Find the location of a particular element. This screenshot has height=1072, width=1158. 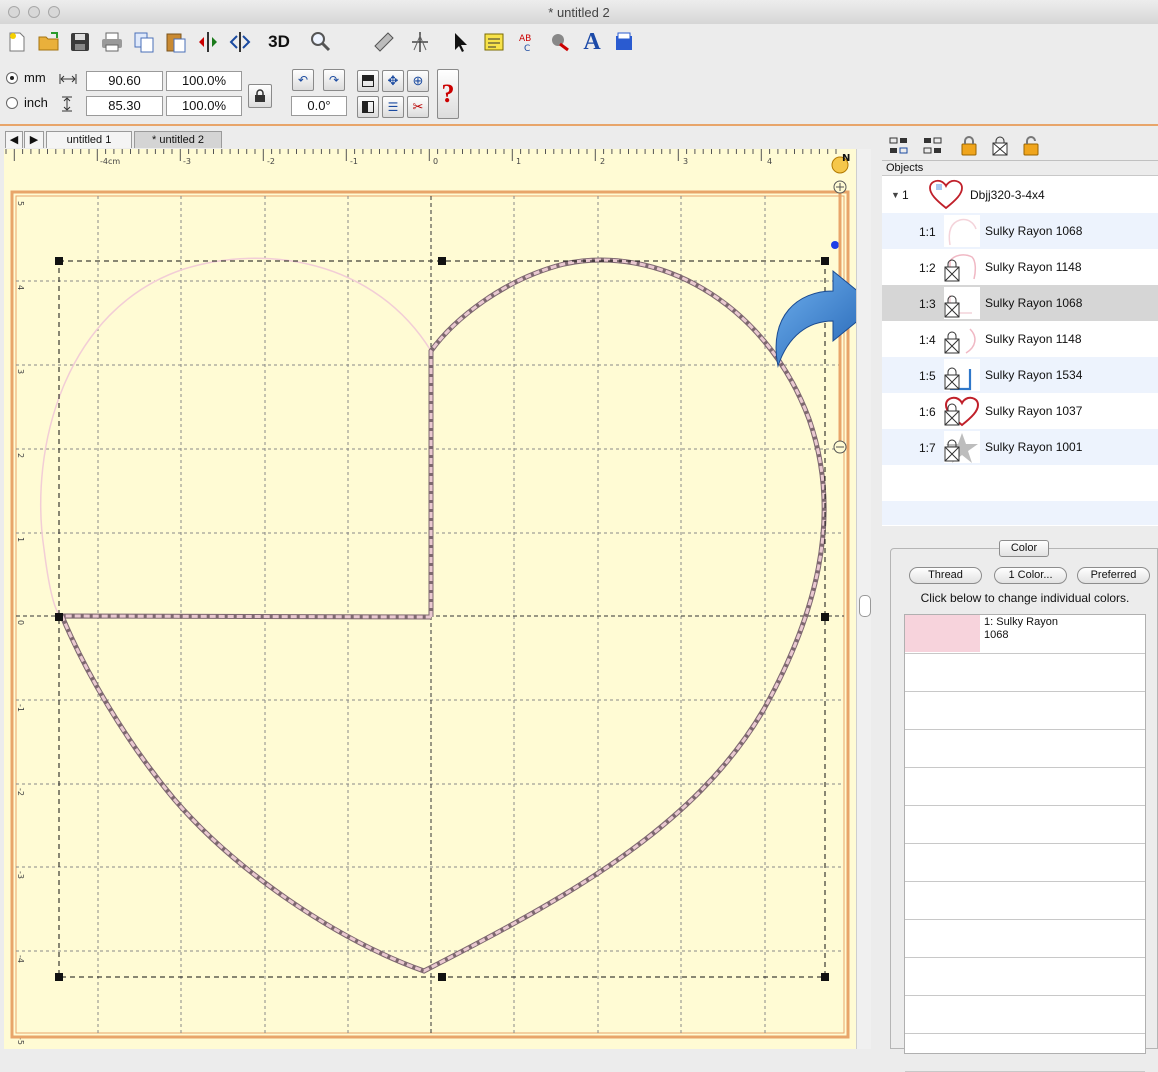

scroll-thumb is located at coordinates (865, 606).